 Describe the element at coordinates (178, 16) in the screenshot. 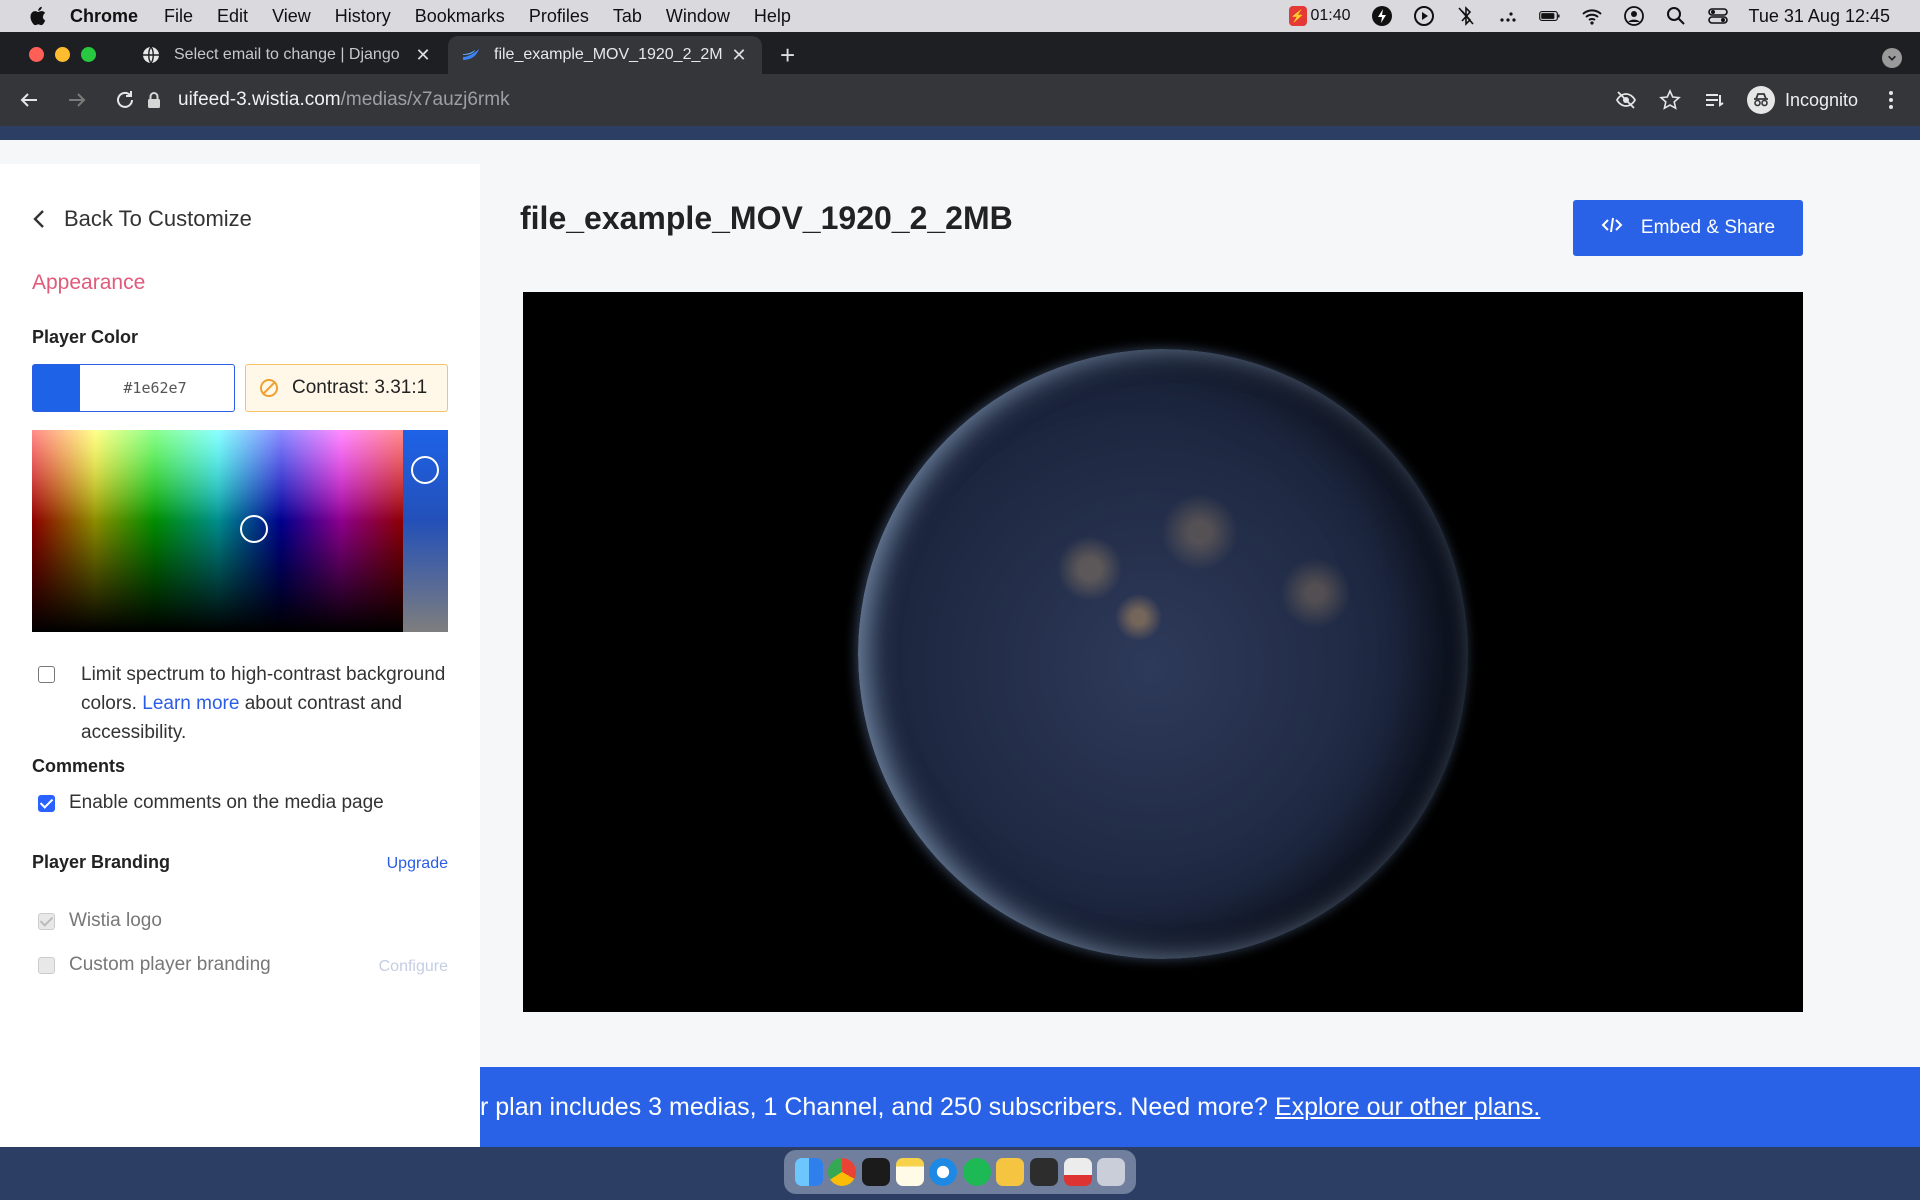

I see `menu-file: File` at that location.